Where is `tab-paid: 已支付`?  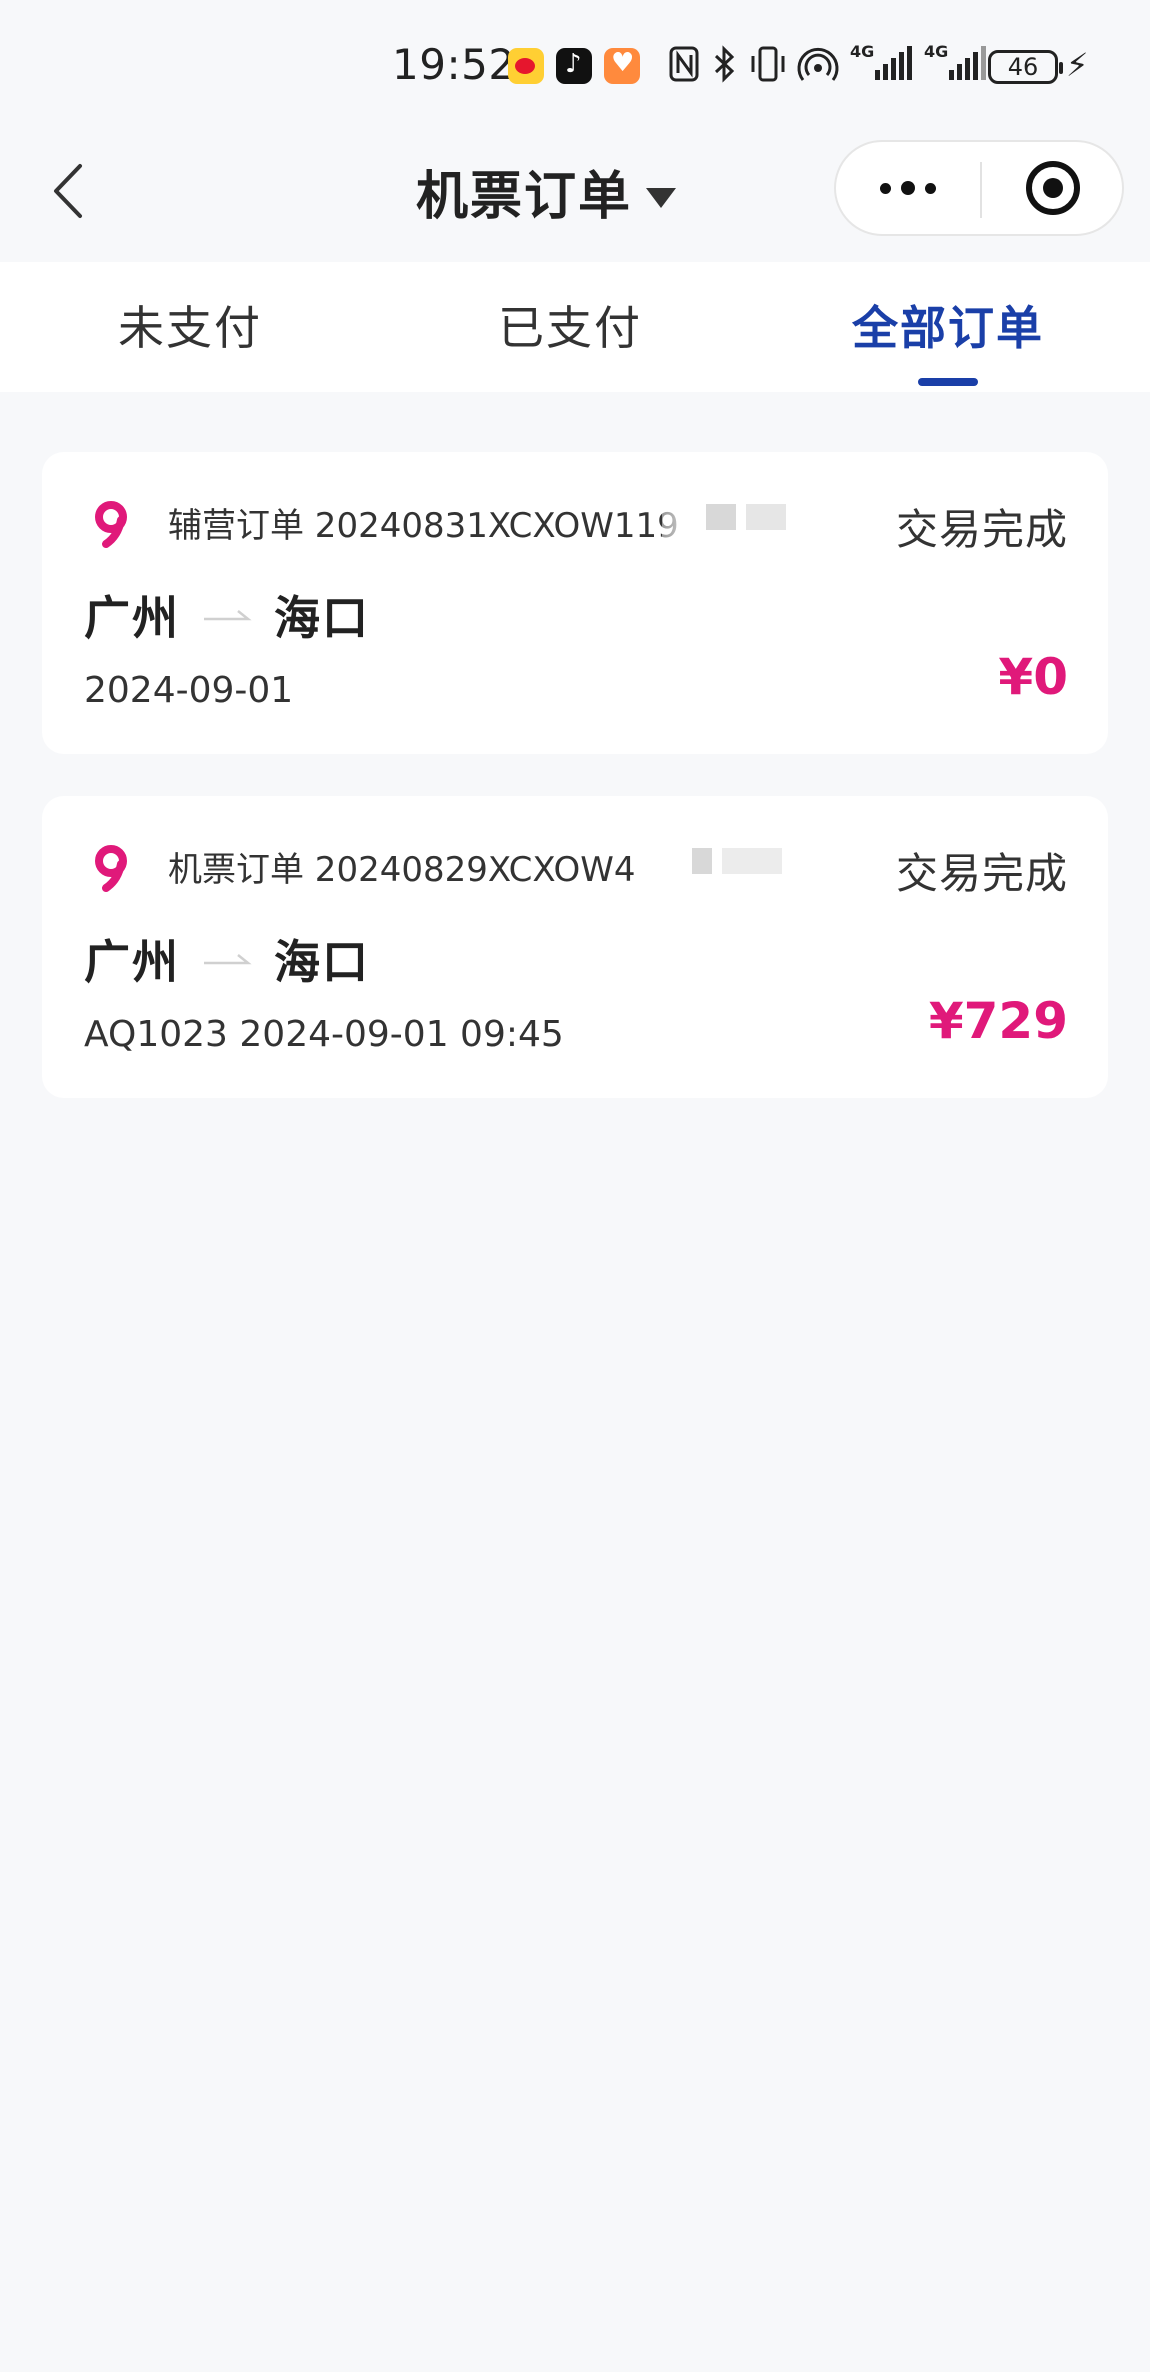
tab-paid: 已支付 is located at coordinates (570, 327).